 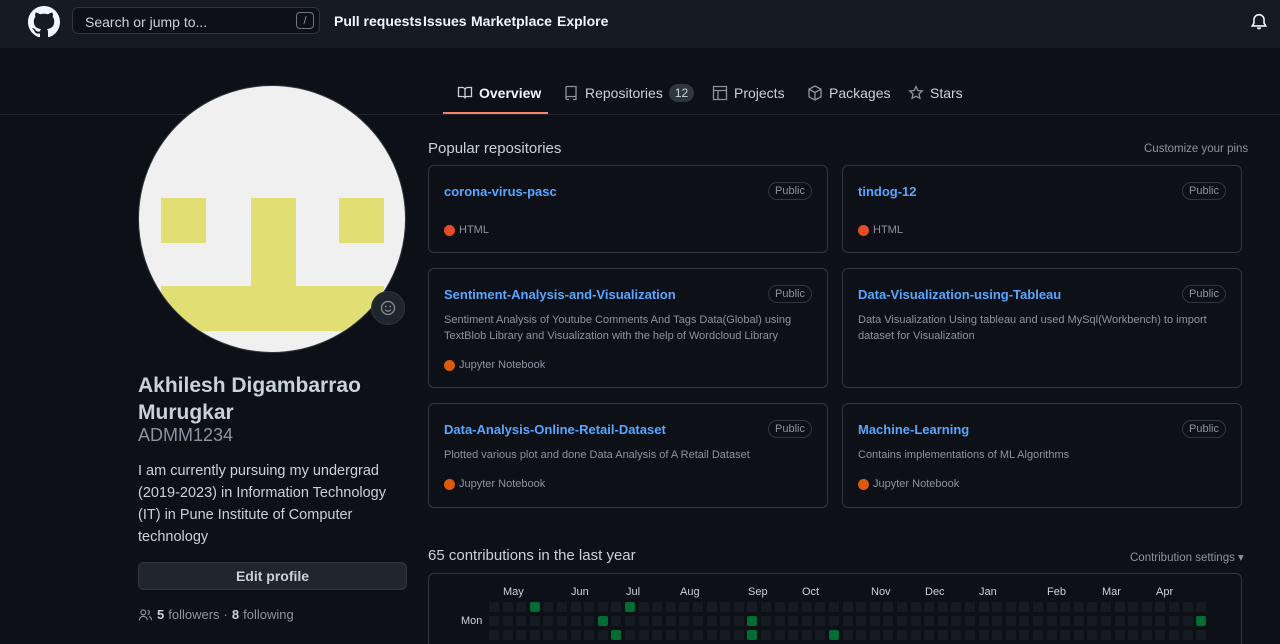 What do you see at coordinates (272, 219) in the screenshot?
I see `avatar` at bounding box center [272, 219].